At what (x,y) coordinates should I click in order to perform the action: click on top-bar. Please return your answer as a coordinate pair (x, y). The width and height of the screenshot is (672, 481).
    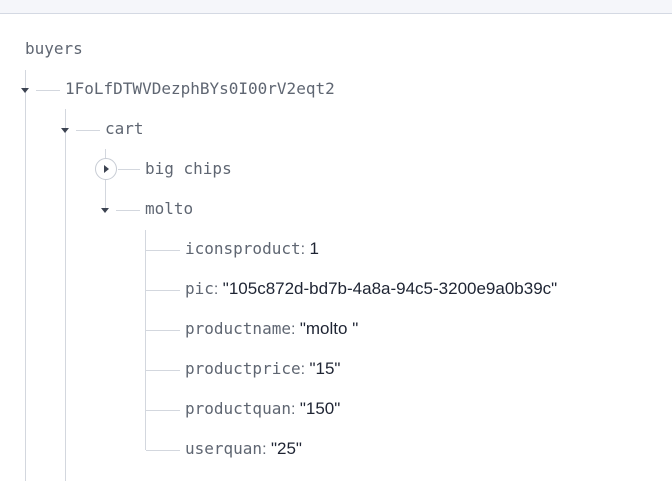
    Looking at the image, I should click on (336, 7).